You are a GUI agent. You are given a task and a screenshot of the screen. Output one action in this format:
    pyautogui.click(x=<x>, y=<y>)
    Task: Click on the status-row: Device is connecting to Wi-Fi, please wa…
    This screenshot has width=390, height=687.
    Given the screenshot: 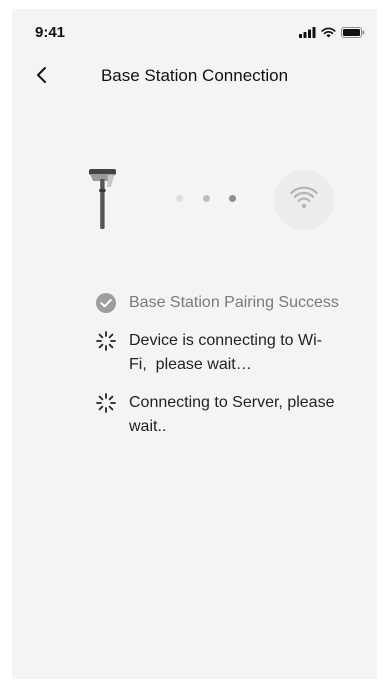 What is the action you would take?
    pyautogui.click(x=229, y=353)
    